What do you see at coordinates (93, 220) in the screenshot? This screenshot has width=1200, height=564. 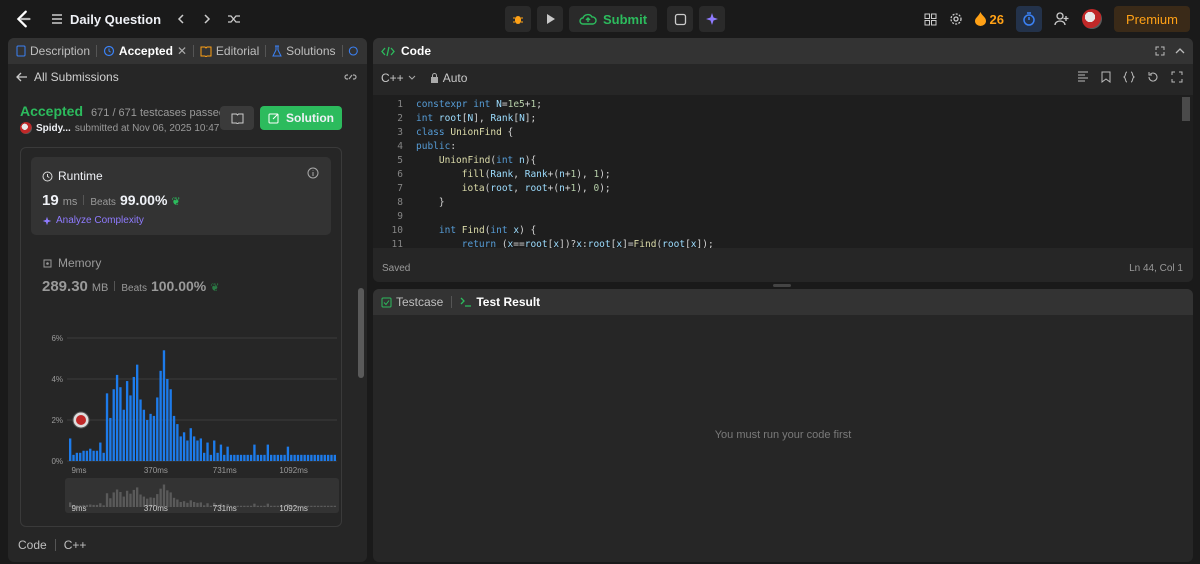 I see `analyze-complexity-link: Analyze Complexity` at bounding box center [93, 220].